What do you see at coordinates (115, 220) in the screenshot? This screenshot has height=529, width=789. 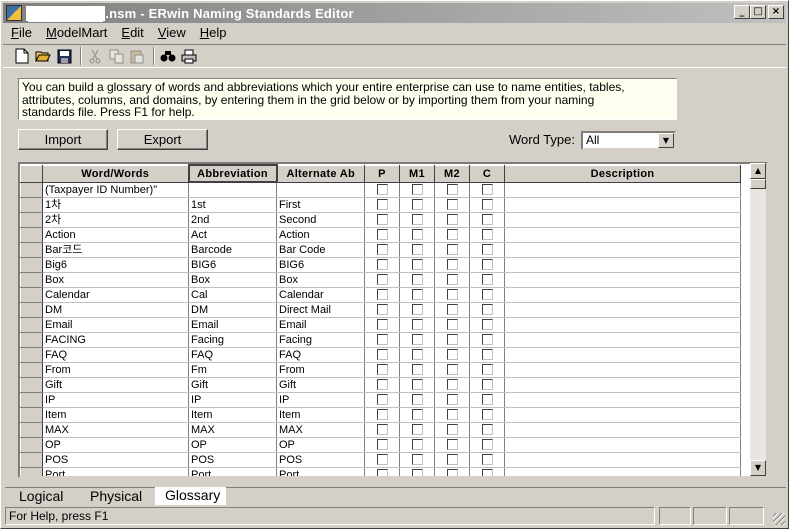 I see `cell-word: 2차` at bounding box center [115, 220].